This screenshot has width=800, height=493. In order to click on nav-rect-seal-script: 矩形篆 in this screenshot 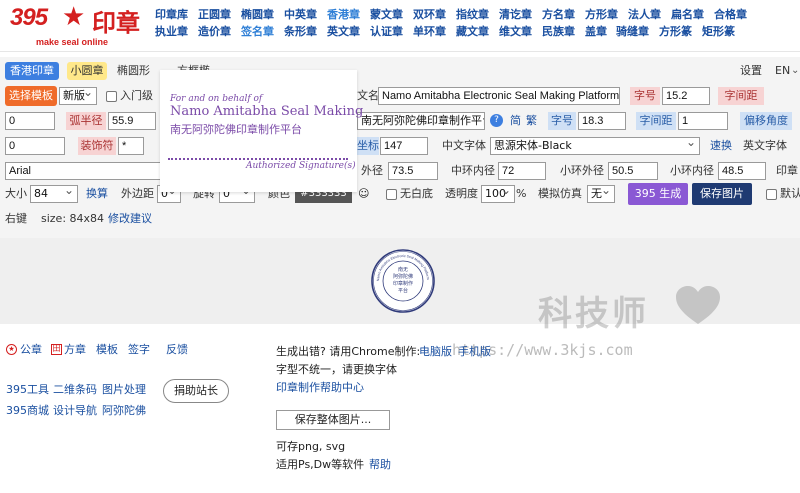, I will do `click(718, 31)`.